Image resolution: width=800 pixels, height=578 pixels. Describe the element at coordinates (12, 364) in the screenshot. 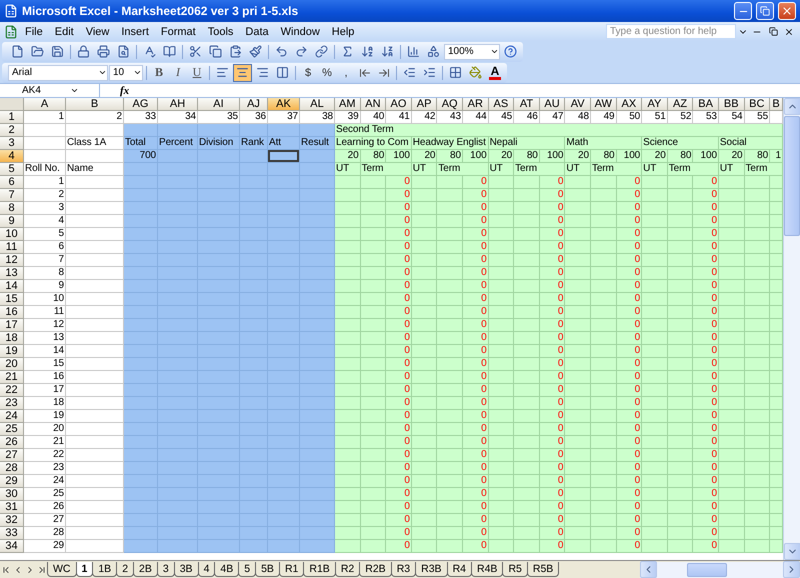

I see `row-header: 20` at that location.